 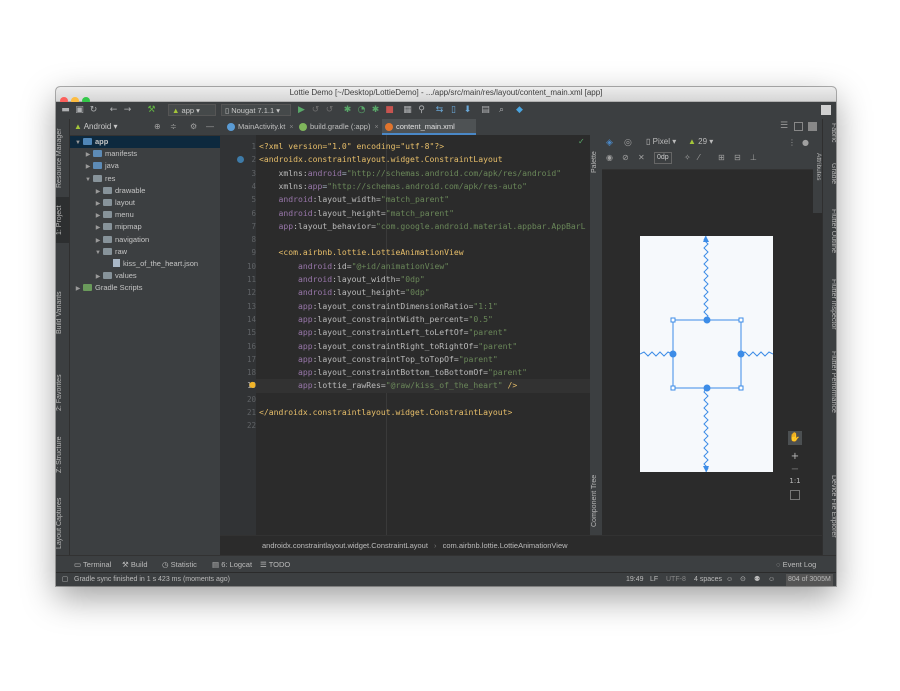 What do you see at coordinates (771, 579) in the screenshot?
I see `face-icon-2: ☺` at bounding box center [771, 579].